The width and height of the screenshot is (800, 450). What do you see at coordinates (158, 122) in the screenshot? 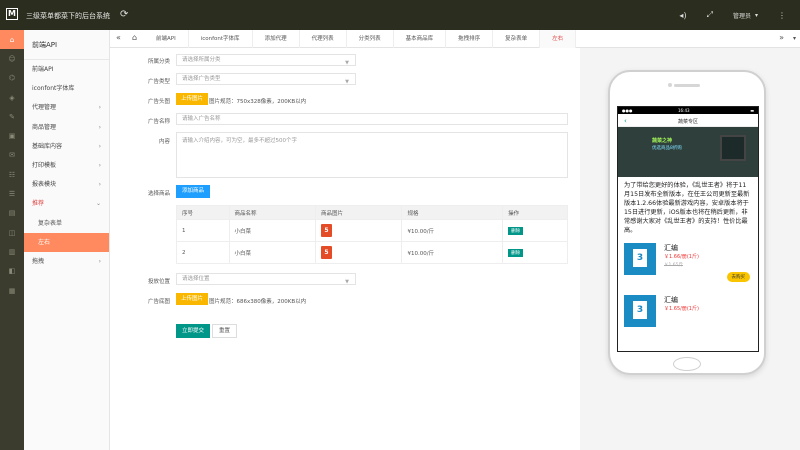
I see `ad-name-label: 广告名称` at bounding box center [158, 122].